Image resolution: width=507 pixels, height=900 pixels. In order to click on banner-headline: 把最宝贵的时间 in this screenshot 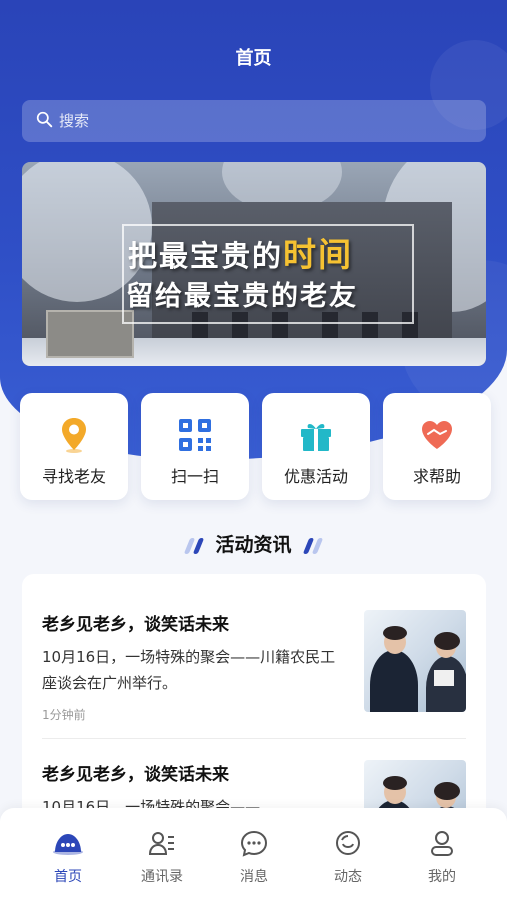, I will do `click(241, 254)`.